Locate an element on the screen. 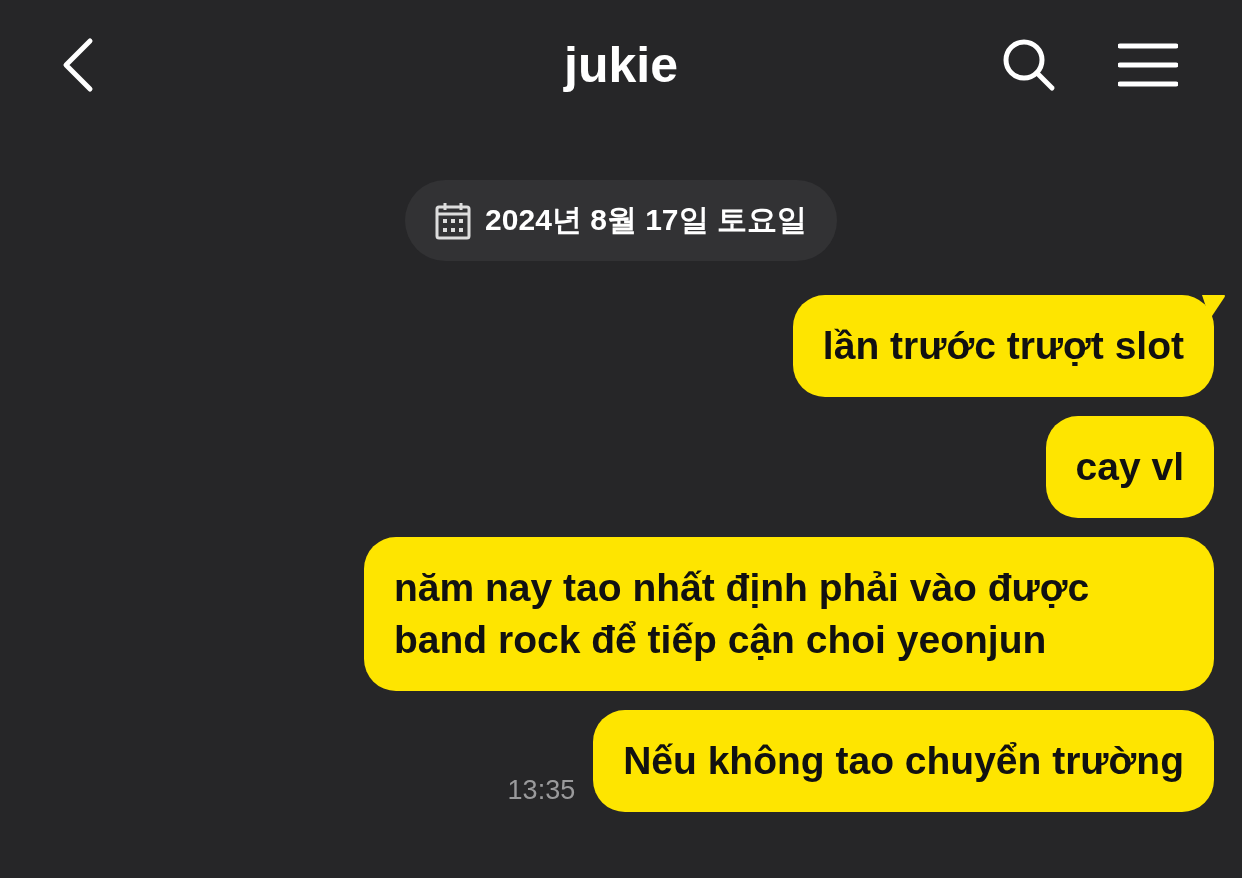  menu-icon is located at coordinates (1148, 65).